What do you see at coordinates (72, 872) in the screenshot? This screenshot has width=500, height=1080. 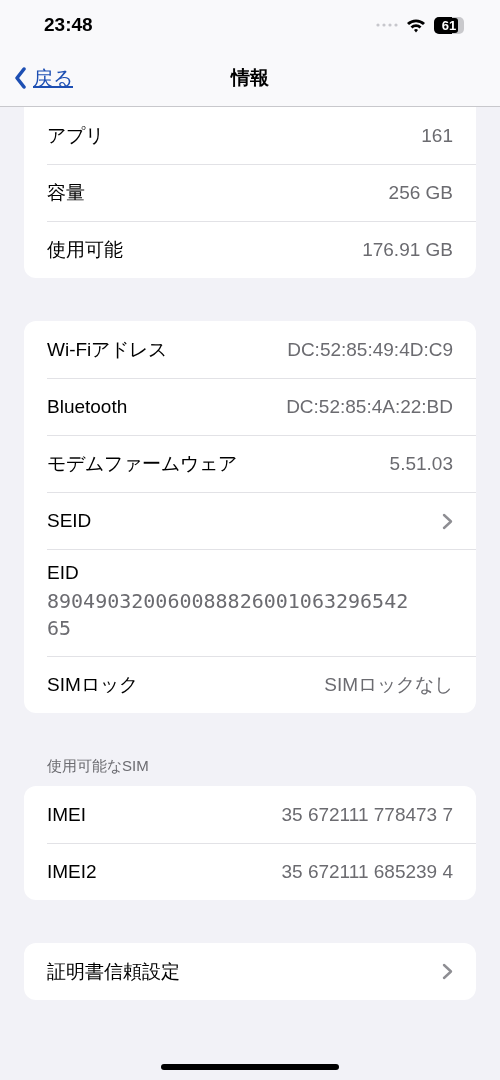 I see `row-label: IMEI2` at bounding box center [72, 872].